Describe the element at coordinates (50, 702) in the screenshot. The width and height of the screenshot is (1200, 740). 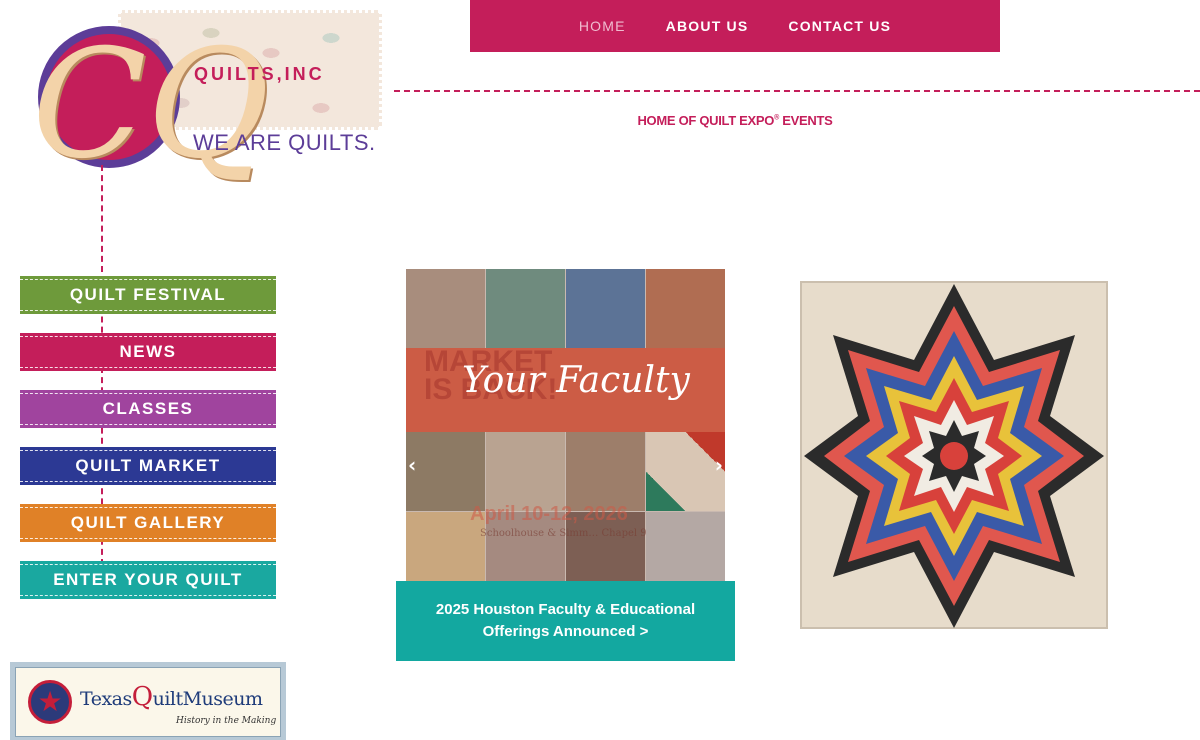
I see `star-icon: ★` at that location.